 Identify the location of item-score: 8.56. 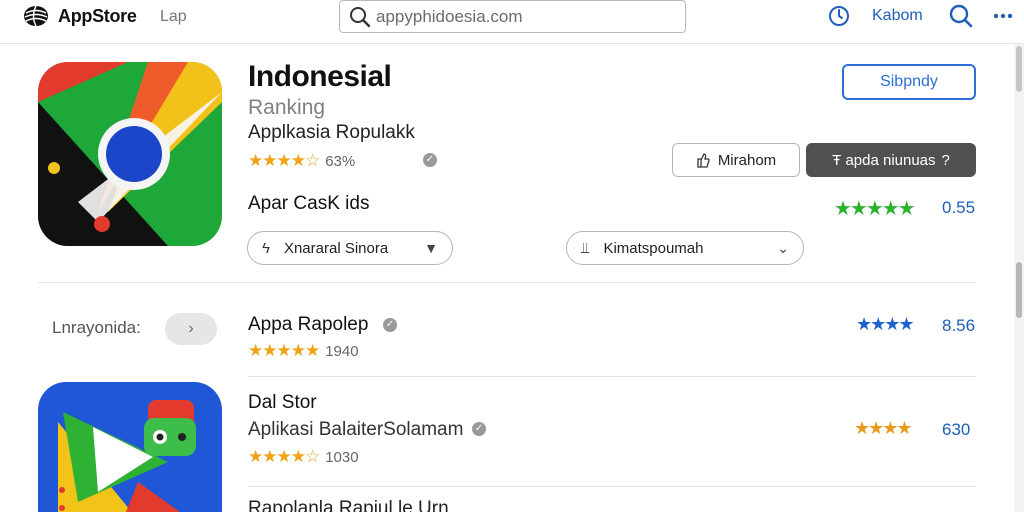
(959, 325).